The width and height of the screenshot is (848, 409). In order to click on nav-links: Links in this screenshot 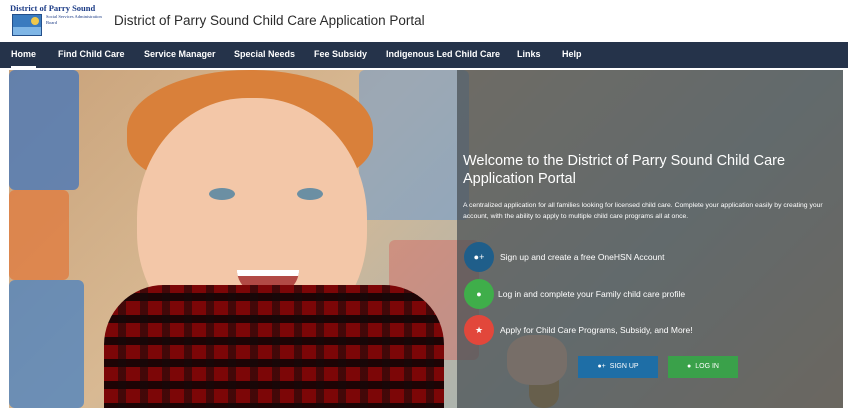, I will do `click(529, 55)`.